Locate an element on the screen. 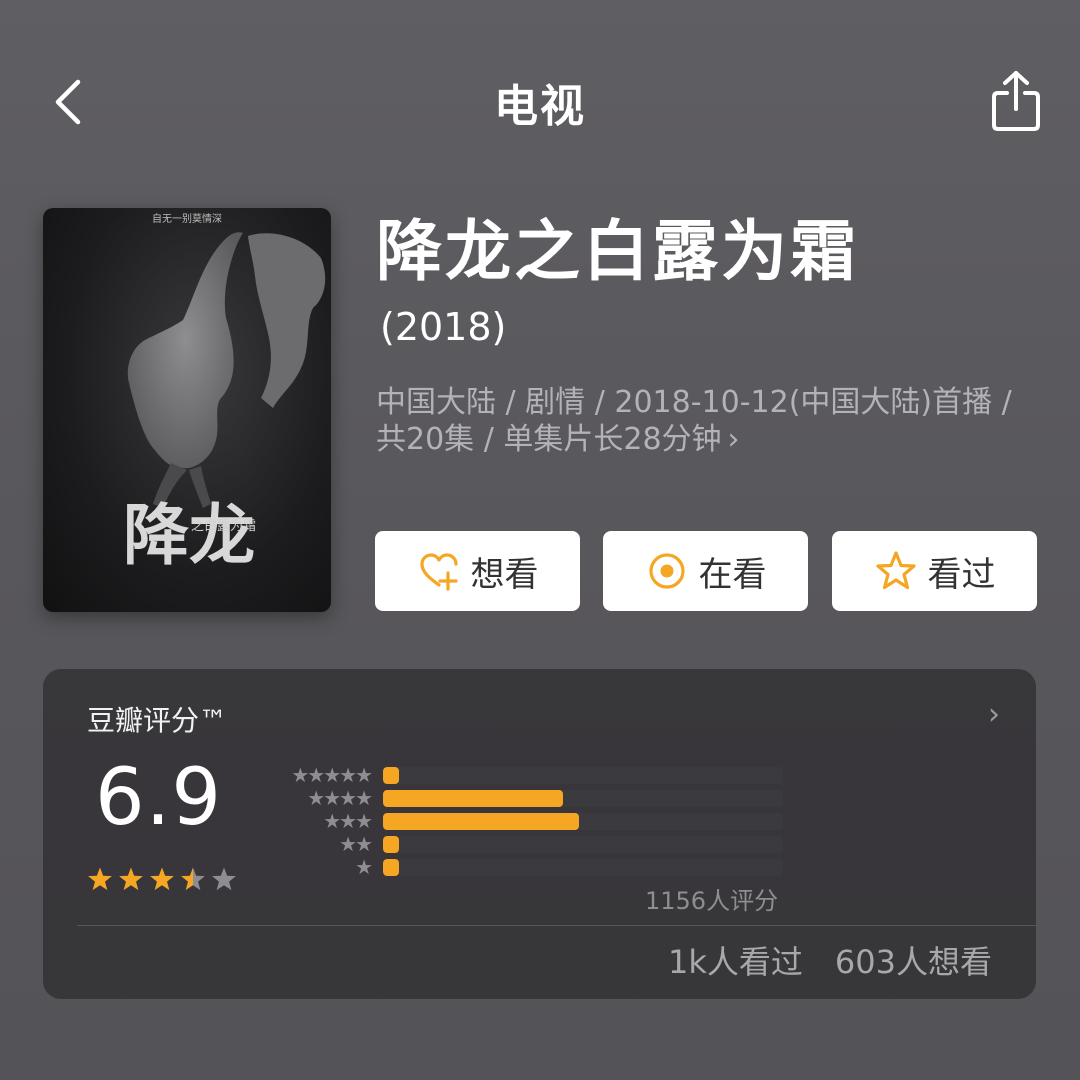 This screenshot has width=1080, height=1080. share-button is located at coordinates (1016, 101).